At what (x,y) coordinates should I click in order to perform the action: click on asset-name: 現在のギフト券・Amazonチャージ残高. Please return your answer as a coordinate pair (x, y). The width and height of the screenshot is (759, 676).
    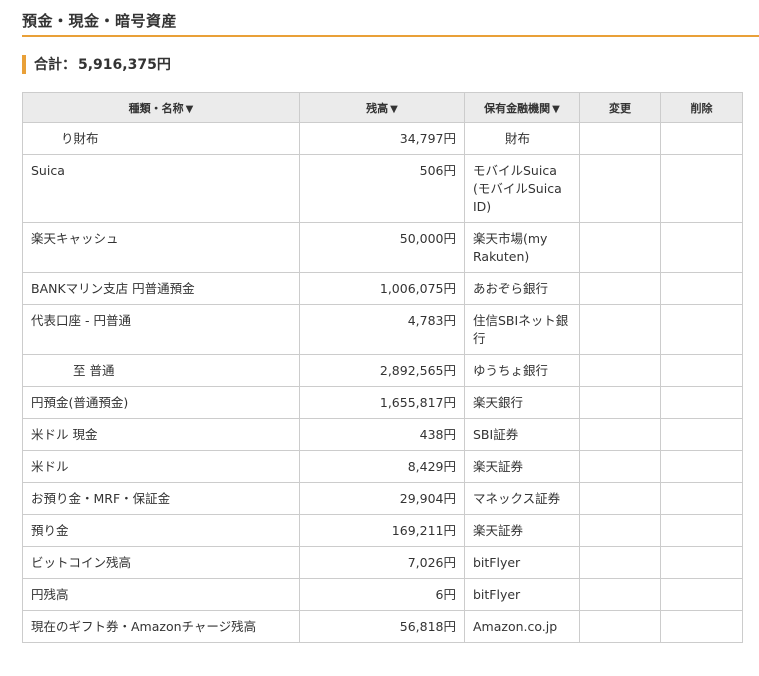
    Looking at the image, I should click on (161, 626).